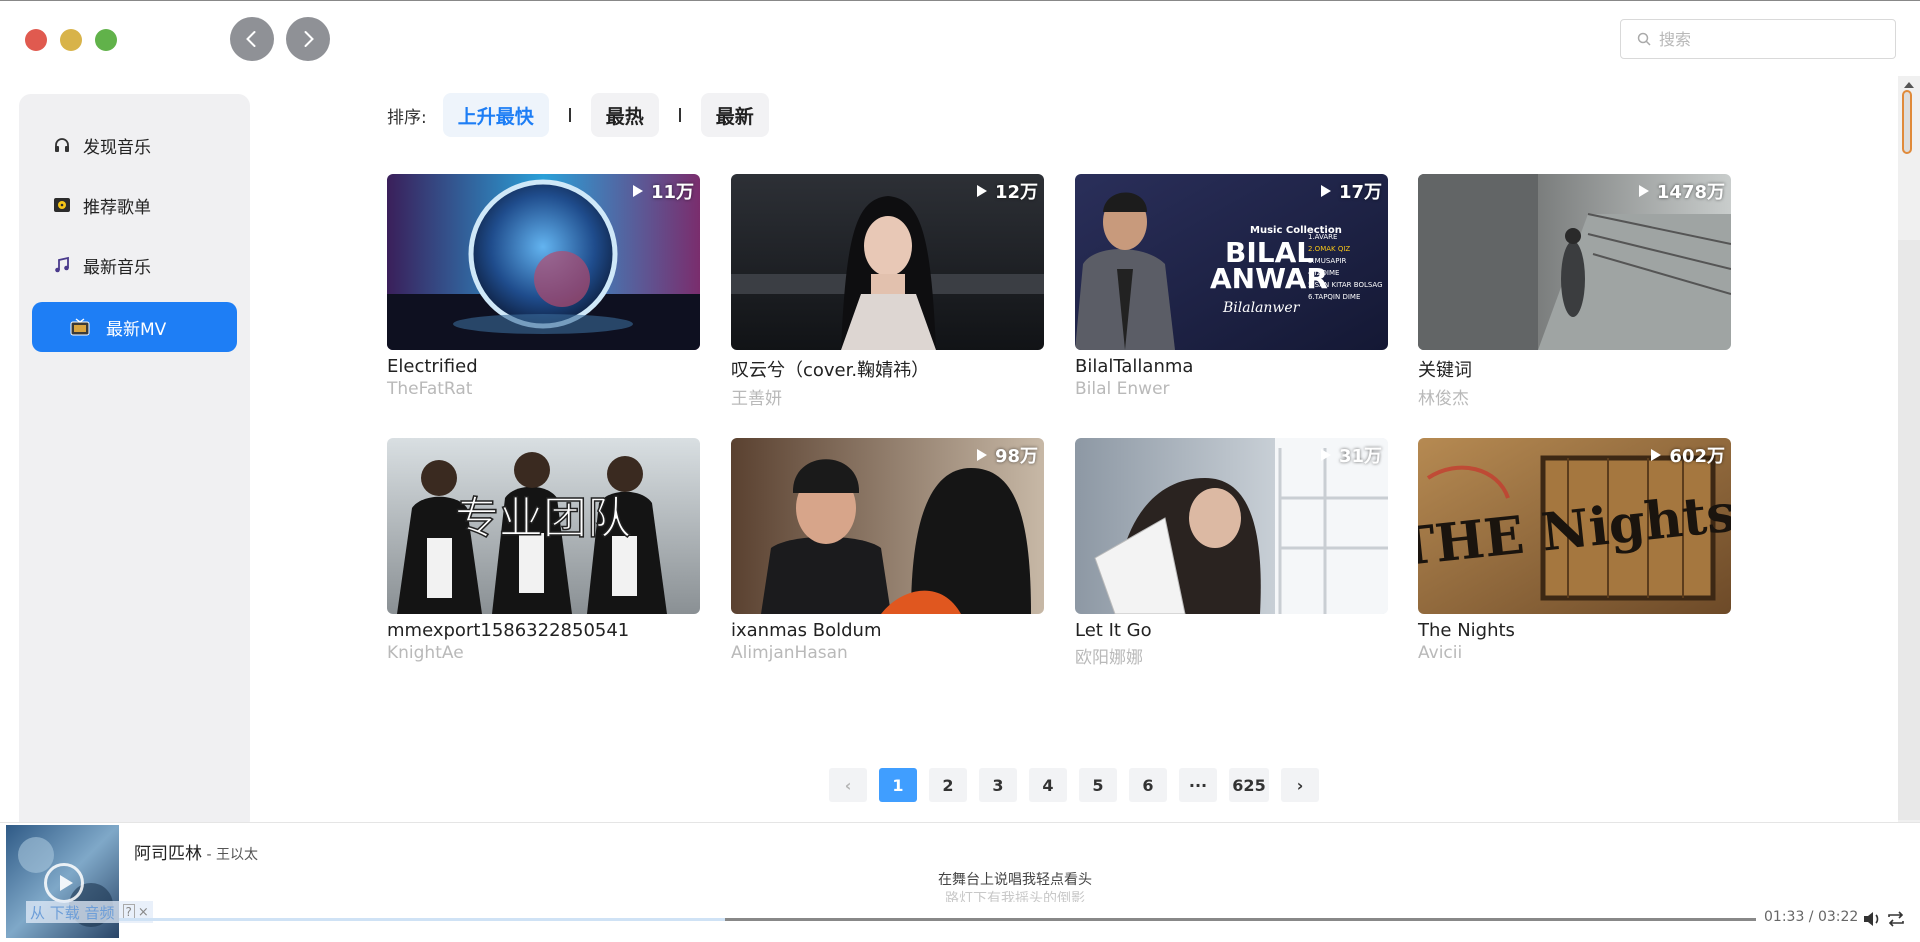 Image resolution: width=1920 pixels, height=942 pixels. What do you see at coordinates (1007, 191) in the screenshot?
I see `play-count: 12万` at bounding box center [1007, 191].